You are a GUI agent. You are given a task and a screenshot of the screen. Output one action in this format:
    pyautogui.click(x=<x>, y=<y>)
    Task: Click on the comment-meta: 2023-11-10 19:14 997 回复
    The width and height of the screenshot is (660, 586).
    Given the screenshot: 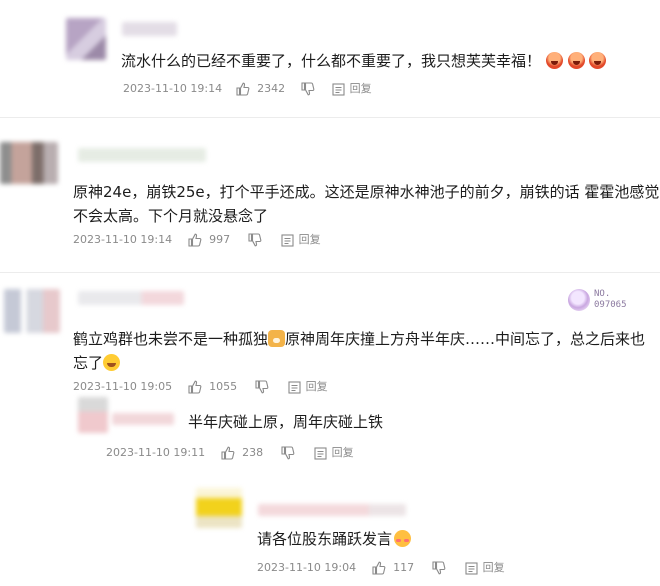 What is the action you would take?
    pyautogui.click(x=197, y=240)
    